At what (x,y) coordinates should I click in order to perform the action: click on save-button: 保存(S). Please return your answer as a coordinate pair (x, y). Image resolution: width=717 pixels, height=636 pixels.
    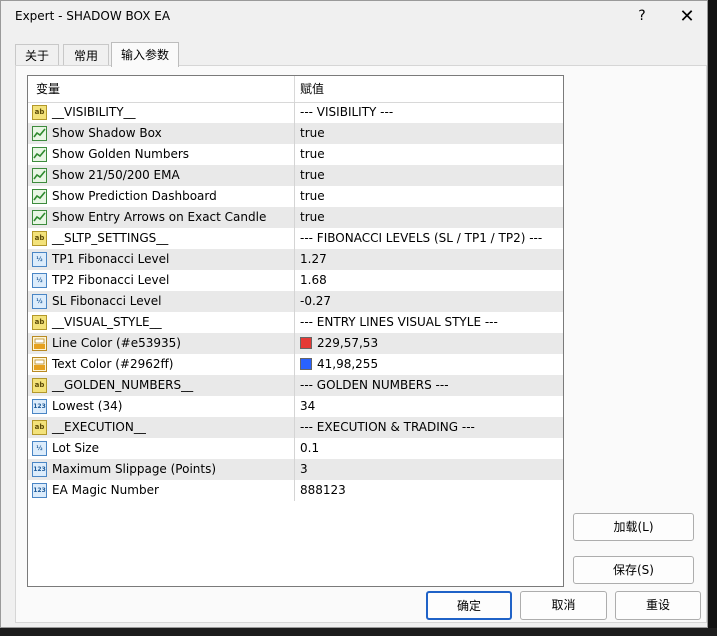
    Looking at the image, I should click on (633, 570).